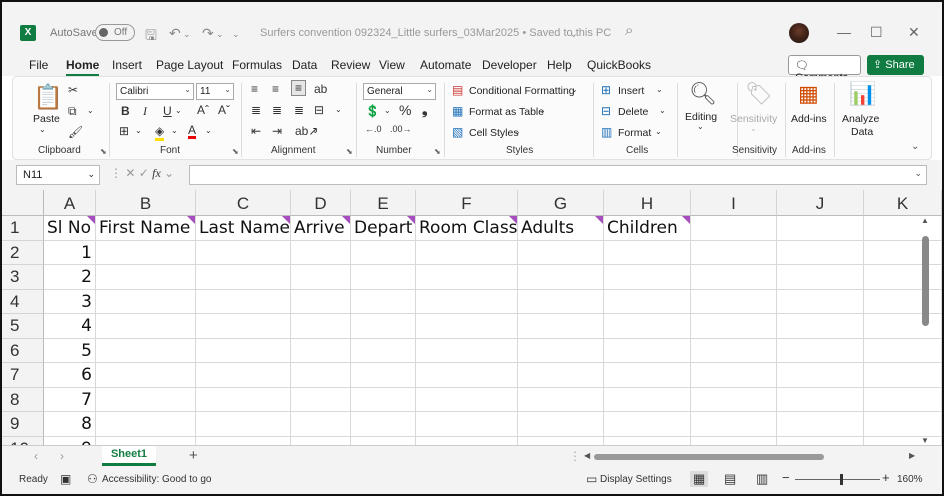 This screenshot has width=944, height=496. Describe the element at coordinates (321, 277) in the screenshot. I see `cell-d3` at that location.